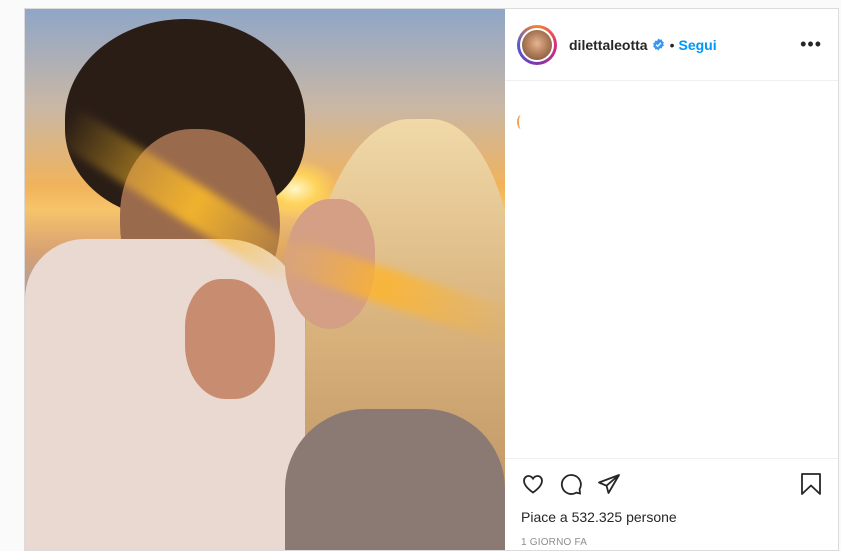  What do you see at coordinates (533, 484) in the screenshot?
I see `heart-icon` at bounding box center [533, 484].